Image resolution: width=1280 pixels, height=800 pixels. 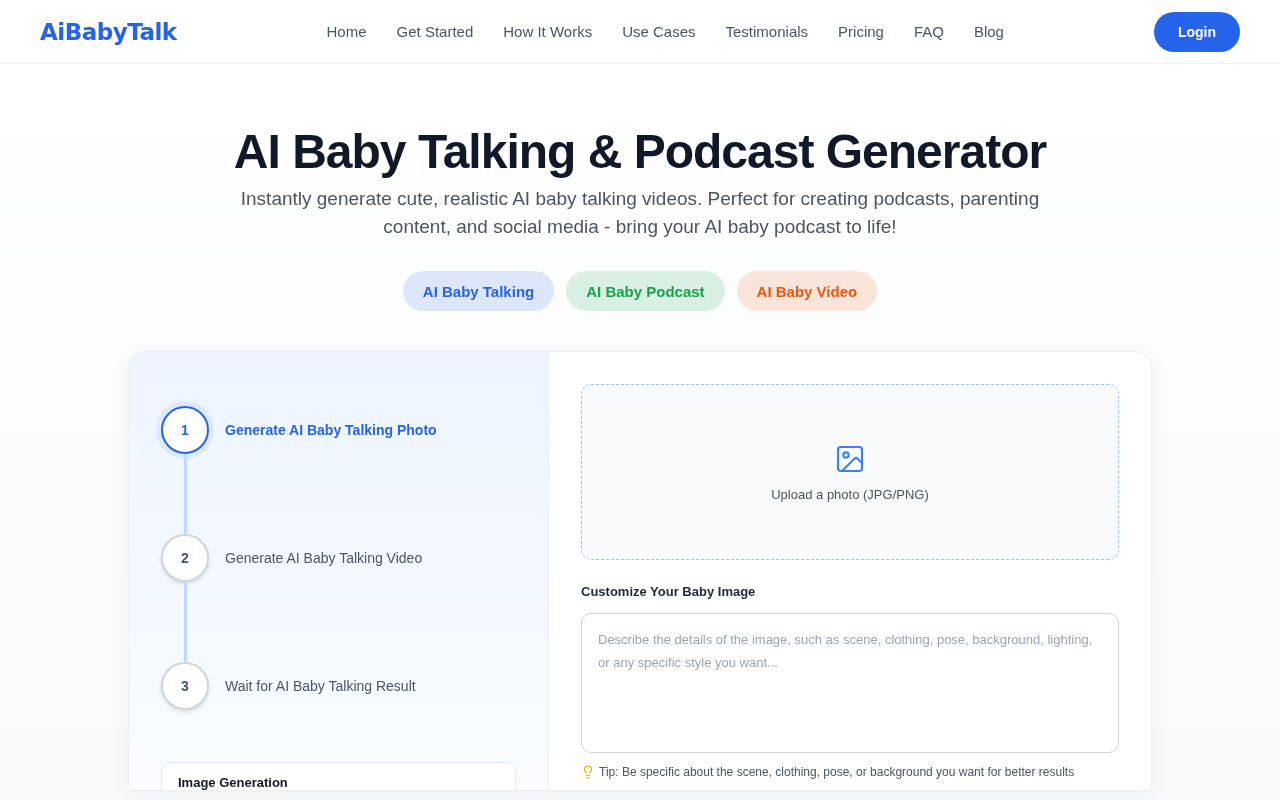 What do you see at coordinates (837, 772) in the screenshot?
I see `tip-text: Tip: Be specific about the scene, clothing, pose, or background you want for better results` at bounding box center [837, 772].